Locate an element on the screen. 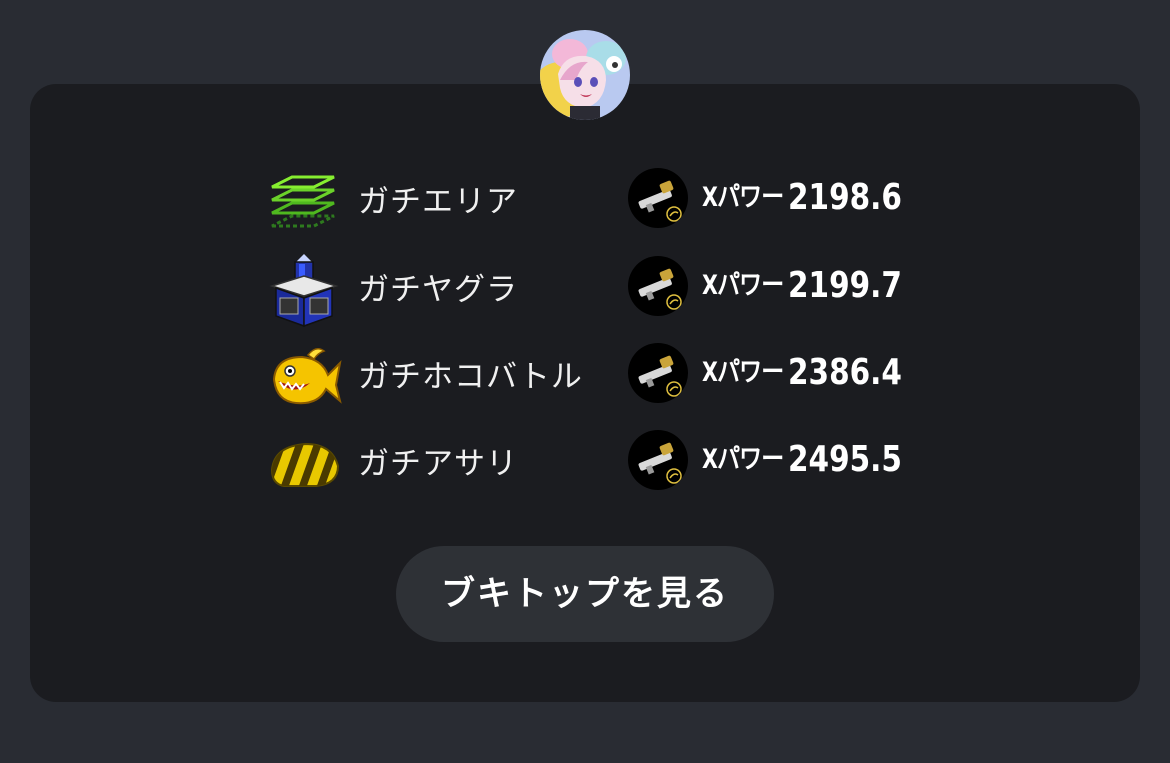 The height and width of the screenshot is (763, 1170). xpower-value: 2495.5 is located at coordinates (845, 459).